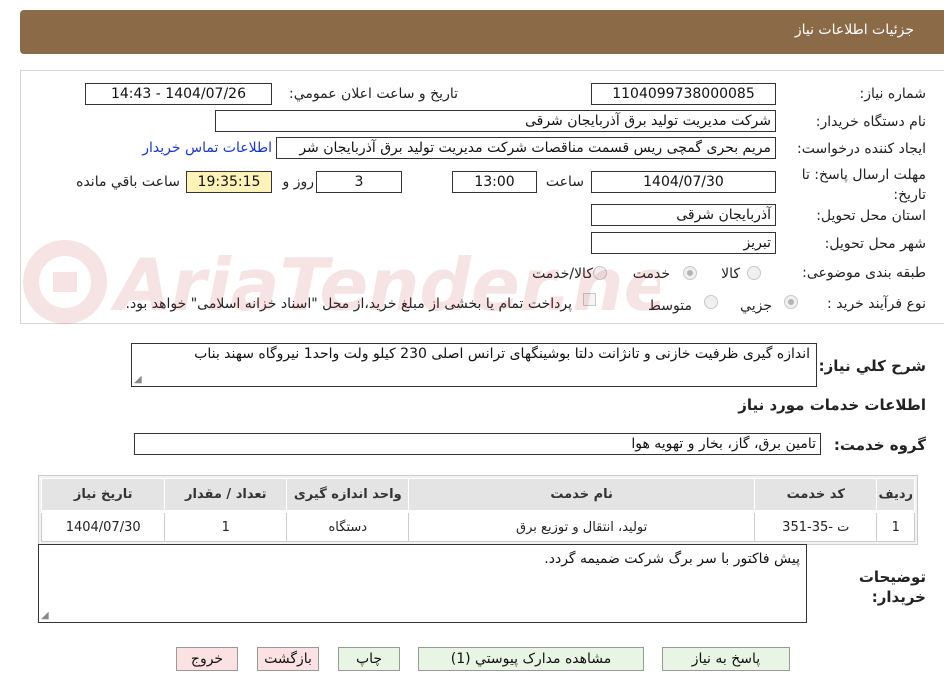 The height and width of the screenshot is (691, 944). Describe the element at coordinates (207, 148) in the screenshot. I see `buyer-contact-link: اطلاعات تماس خريدار` at that location.